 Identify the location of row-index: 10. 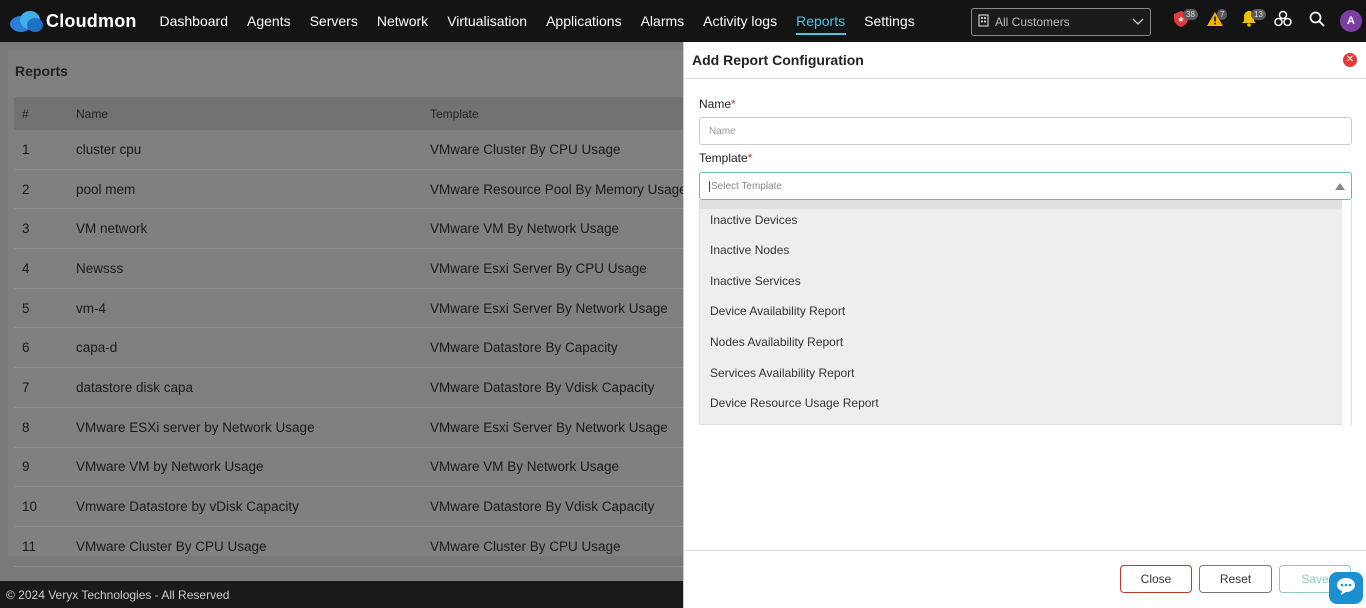
(30, 507).